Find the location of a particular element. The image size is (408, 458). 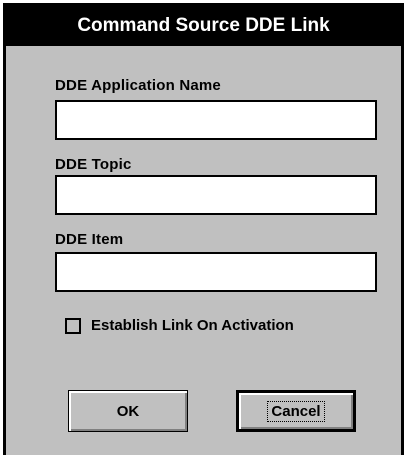

cancel-button-label: Cancel is located at coordinates (296, 411).